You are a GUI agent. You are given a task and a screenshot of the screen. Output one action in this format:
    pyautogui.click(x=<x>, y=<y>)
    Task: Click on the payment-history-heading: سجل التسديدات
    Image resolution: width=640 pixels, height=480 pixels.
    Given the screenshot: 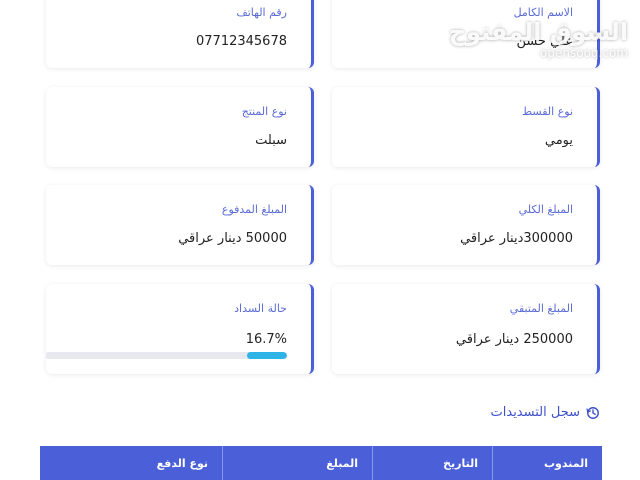 What is the action you would take?
    pyautogui.click(x=545, y=412)
    